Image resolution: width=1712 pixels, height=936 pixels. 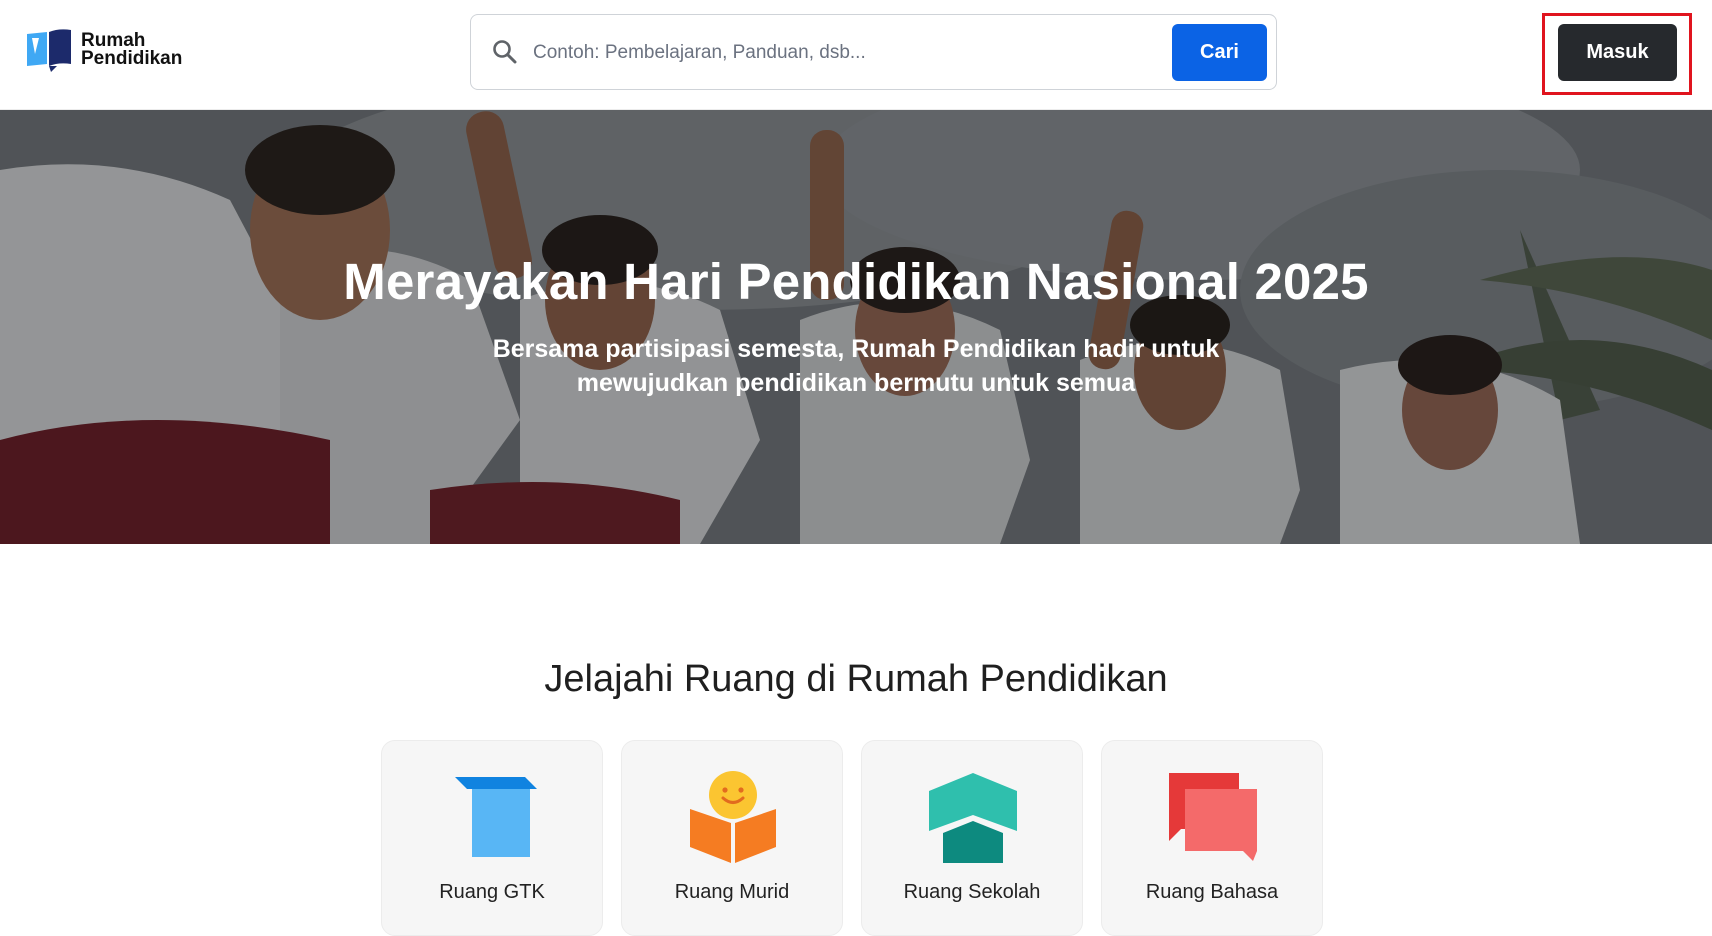 I want to click on login-button: Masuk, so click(x=1617, y=52).